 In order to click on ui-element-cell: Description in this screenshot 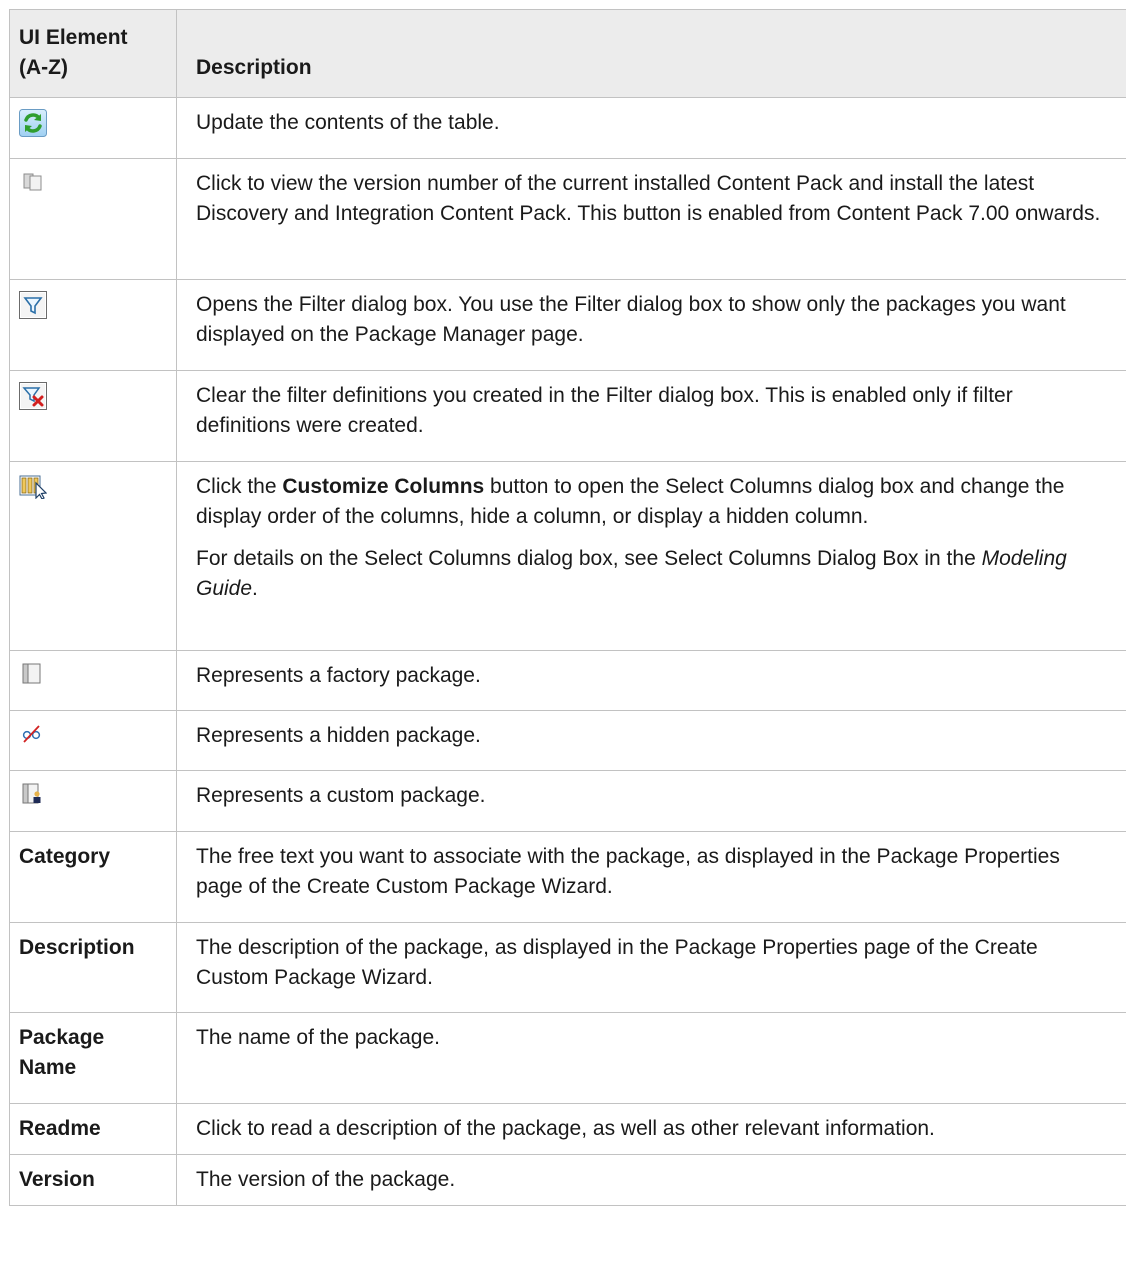, I will do `click(93, 967)`.